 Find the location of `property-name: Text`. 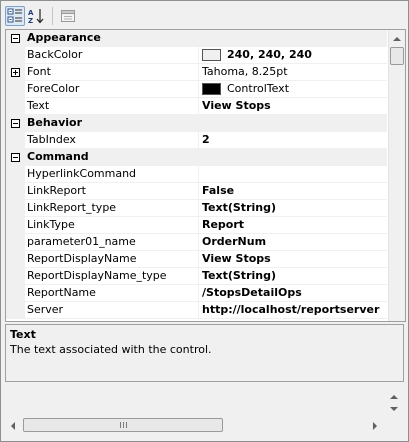

property-name: Text is located at coordinates (112, 106).